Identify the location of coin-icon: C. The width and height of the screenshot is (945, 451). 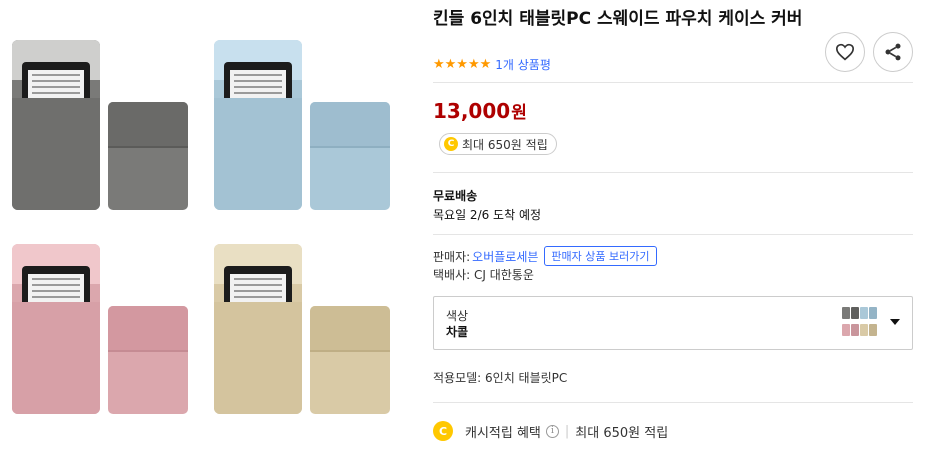
(451, 144).